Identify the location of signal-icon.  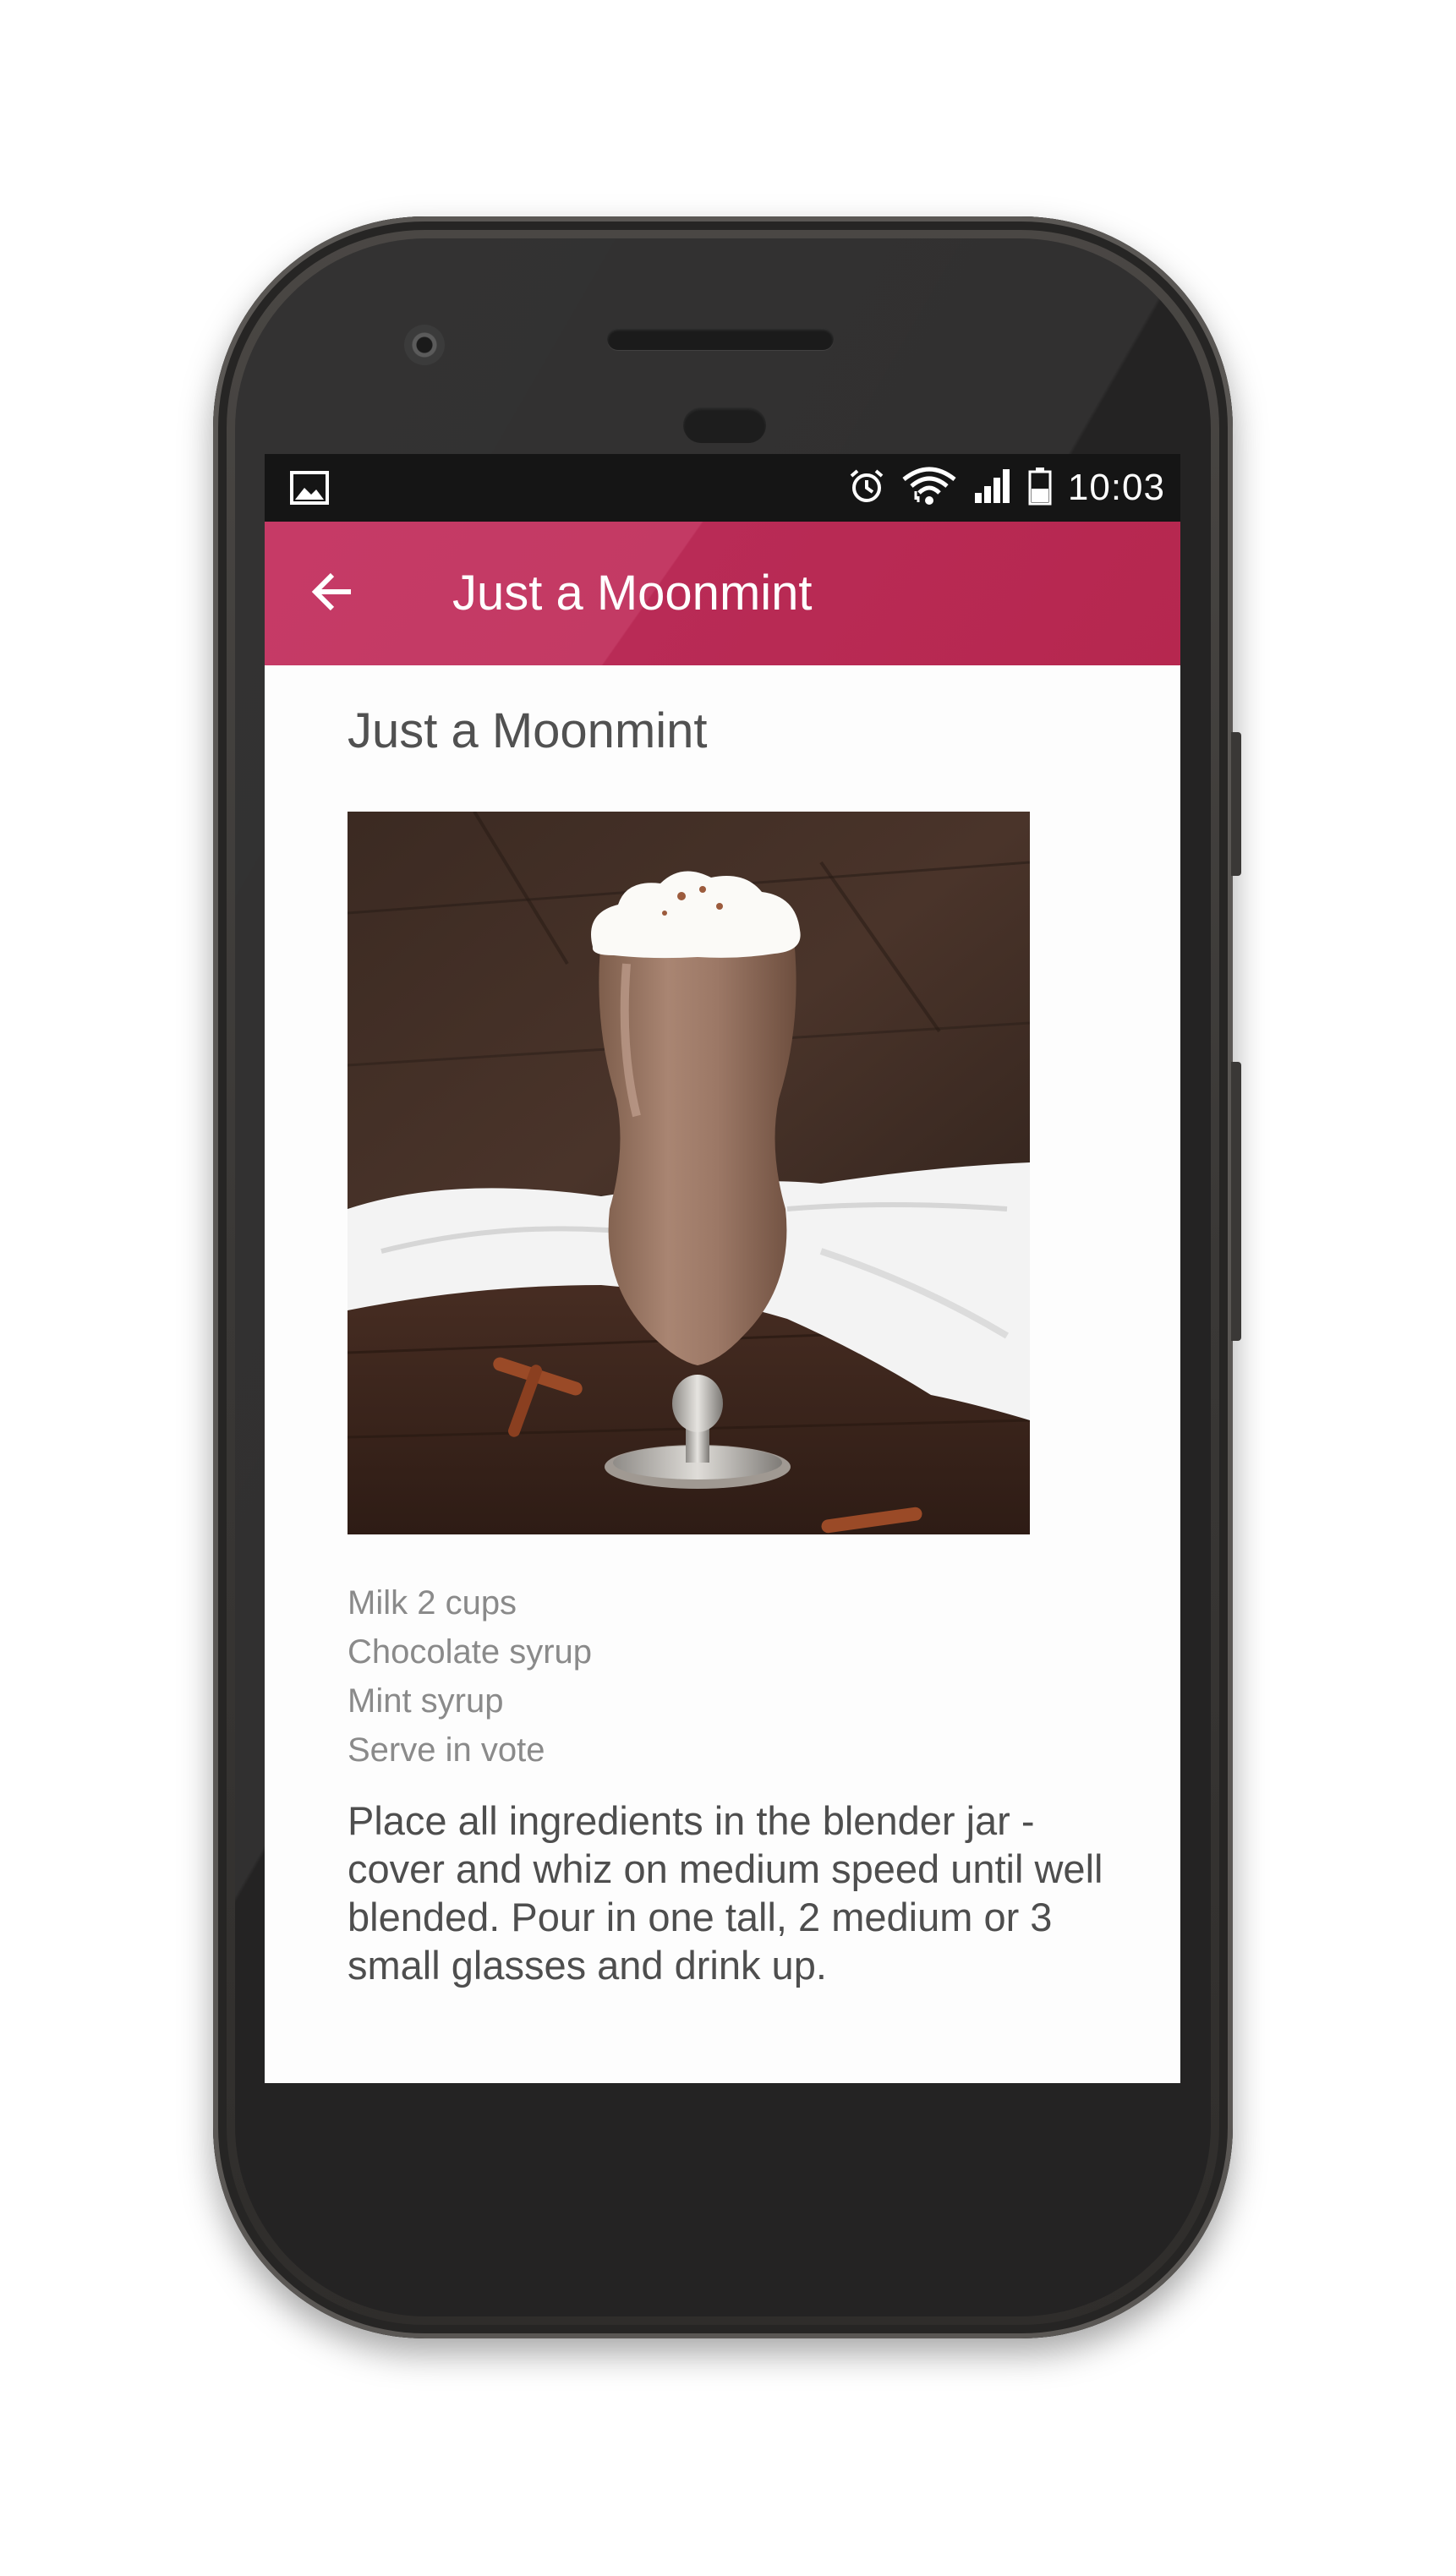
(992, 488).